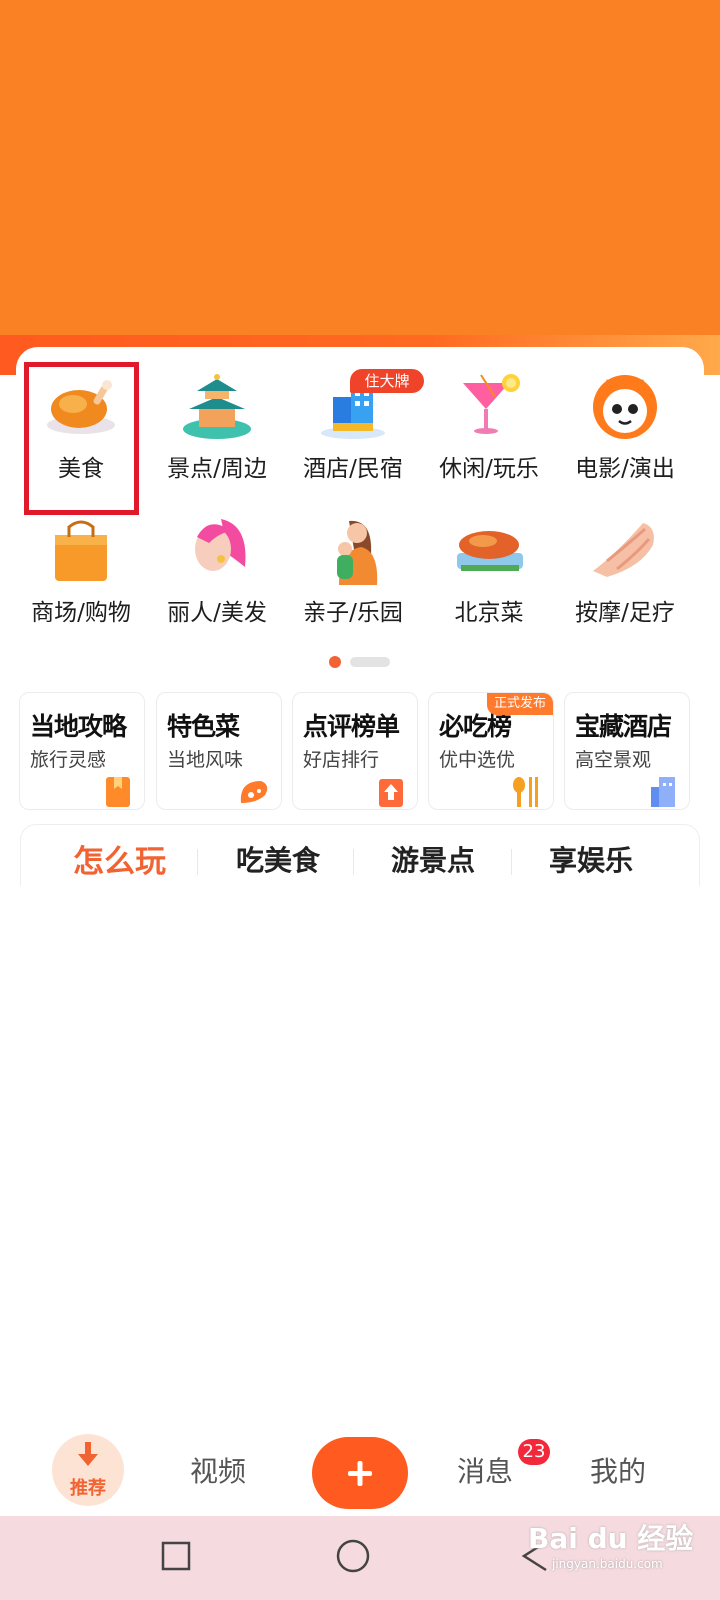 This screenshot has height=1600, width=720. I want to click on home-icon, so click(353, 1556).